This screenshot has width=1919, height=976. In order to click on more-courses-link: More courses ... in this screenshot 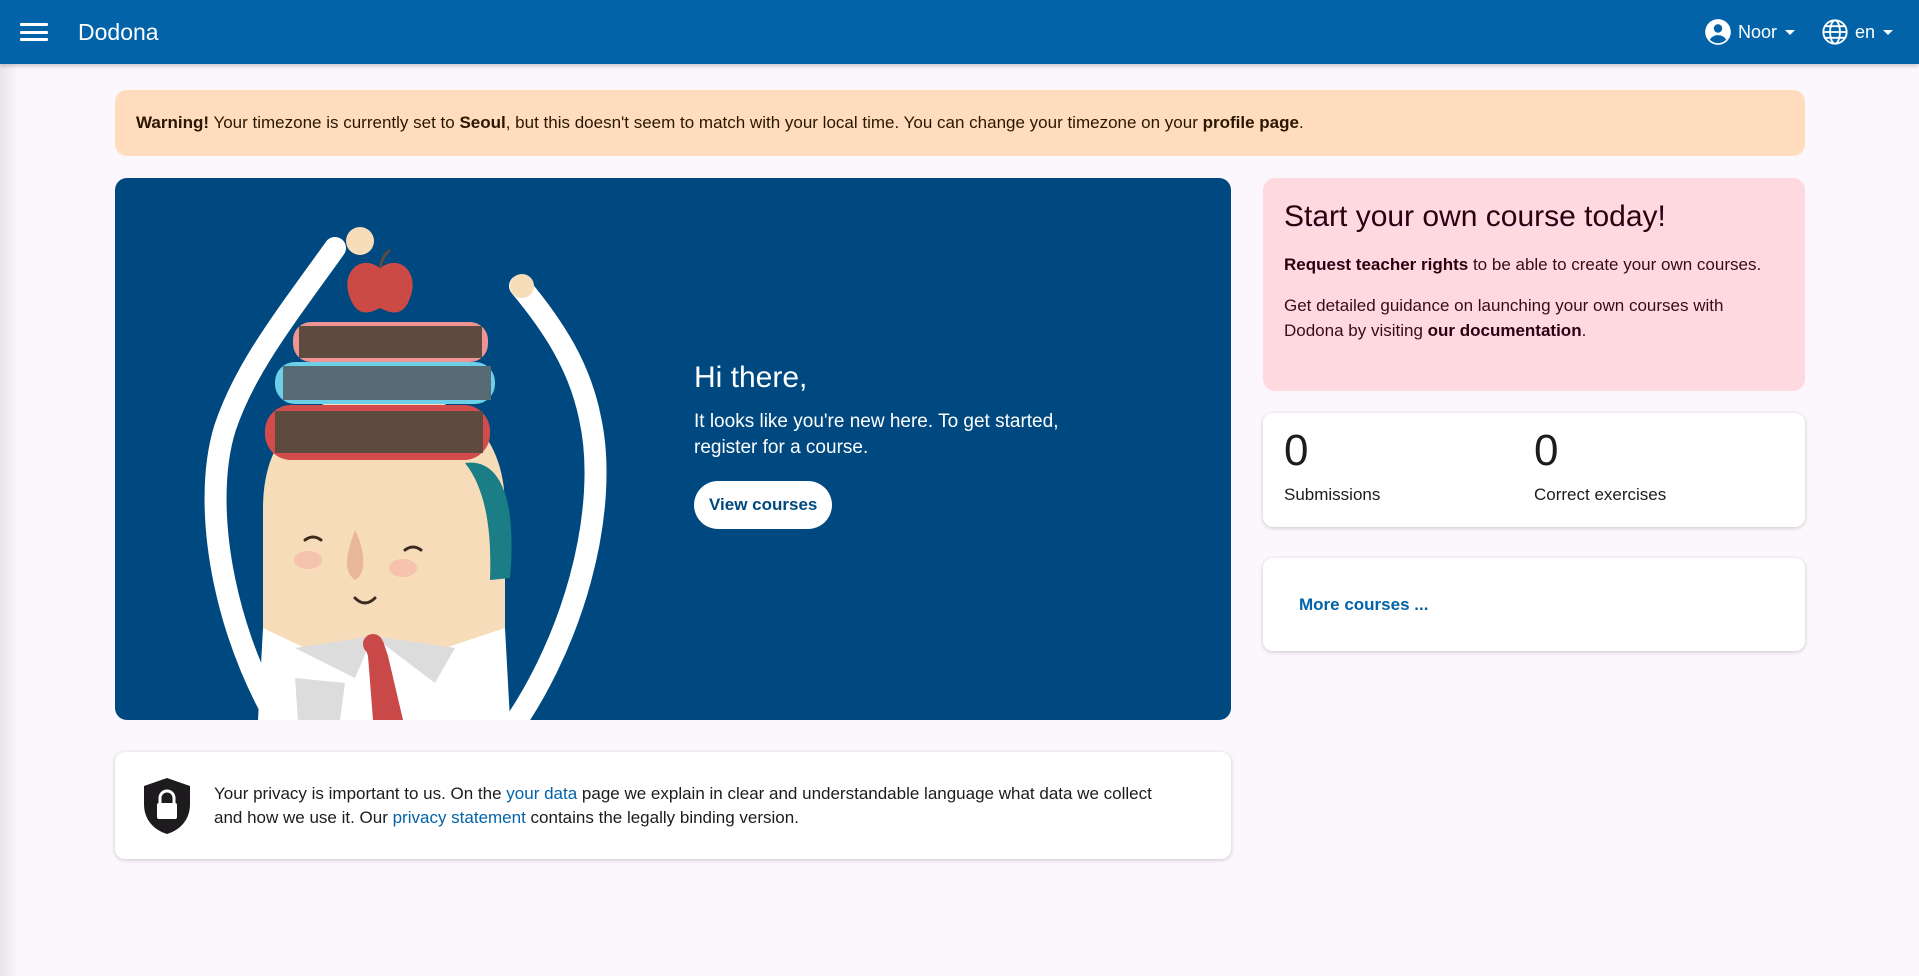, I will do `click(1363, 605)`.